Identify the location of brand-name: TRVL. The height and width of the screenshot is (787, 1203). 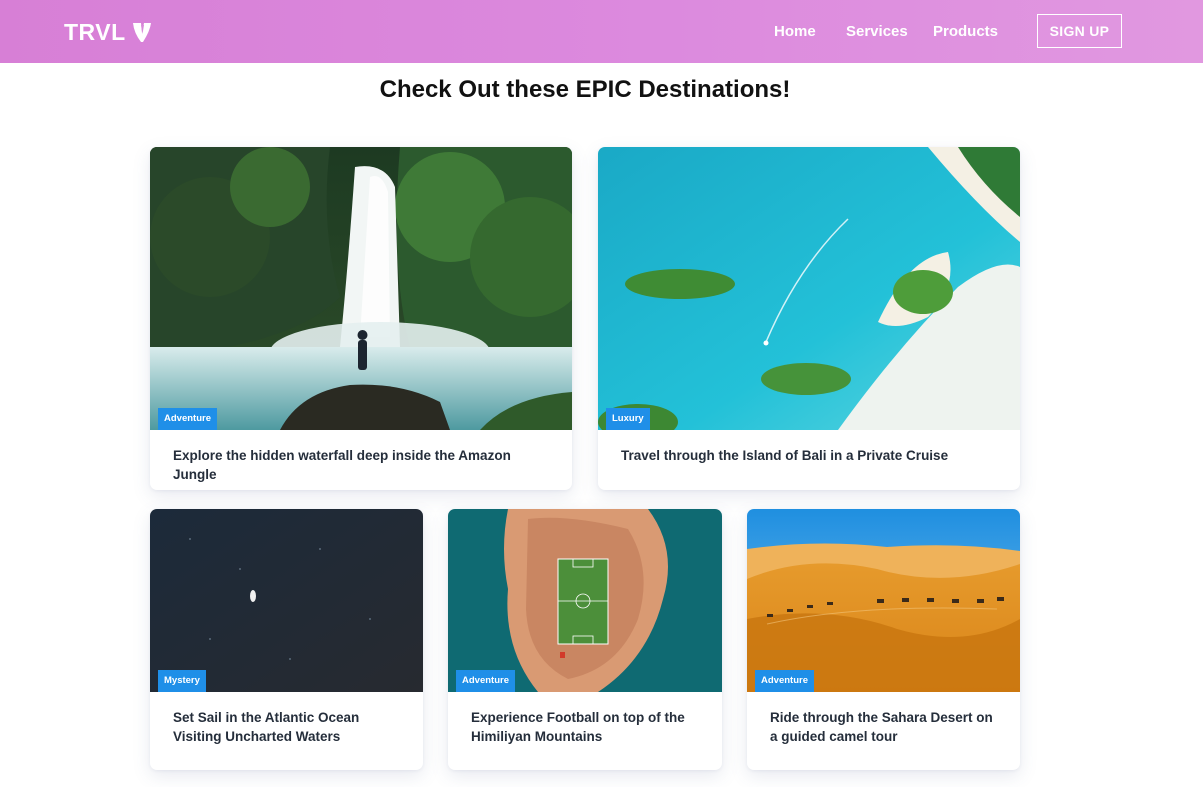
(95, 31).